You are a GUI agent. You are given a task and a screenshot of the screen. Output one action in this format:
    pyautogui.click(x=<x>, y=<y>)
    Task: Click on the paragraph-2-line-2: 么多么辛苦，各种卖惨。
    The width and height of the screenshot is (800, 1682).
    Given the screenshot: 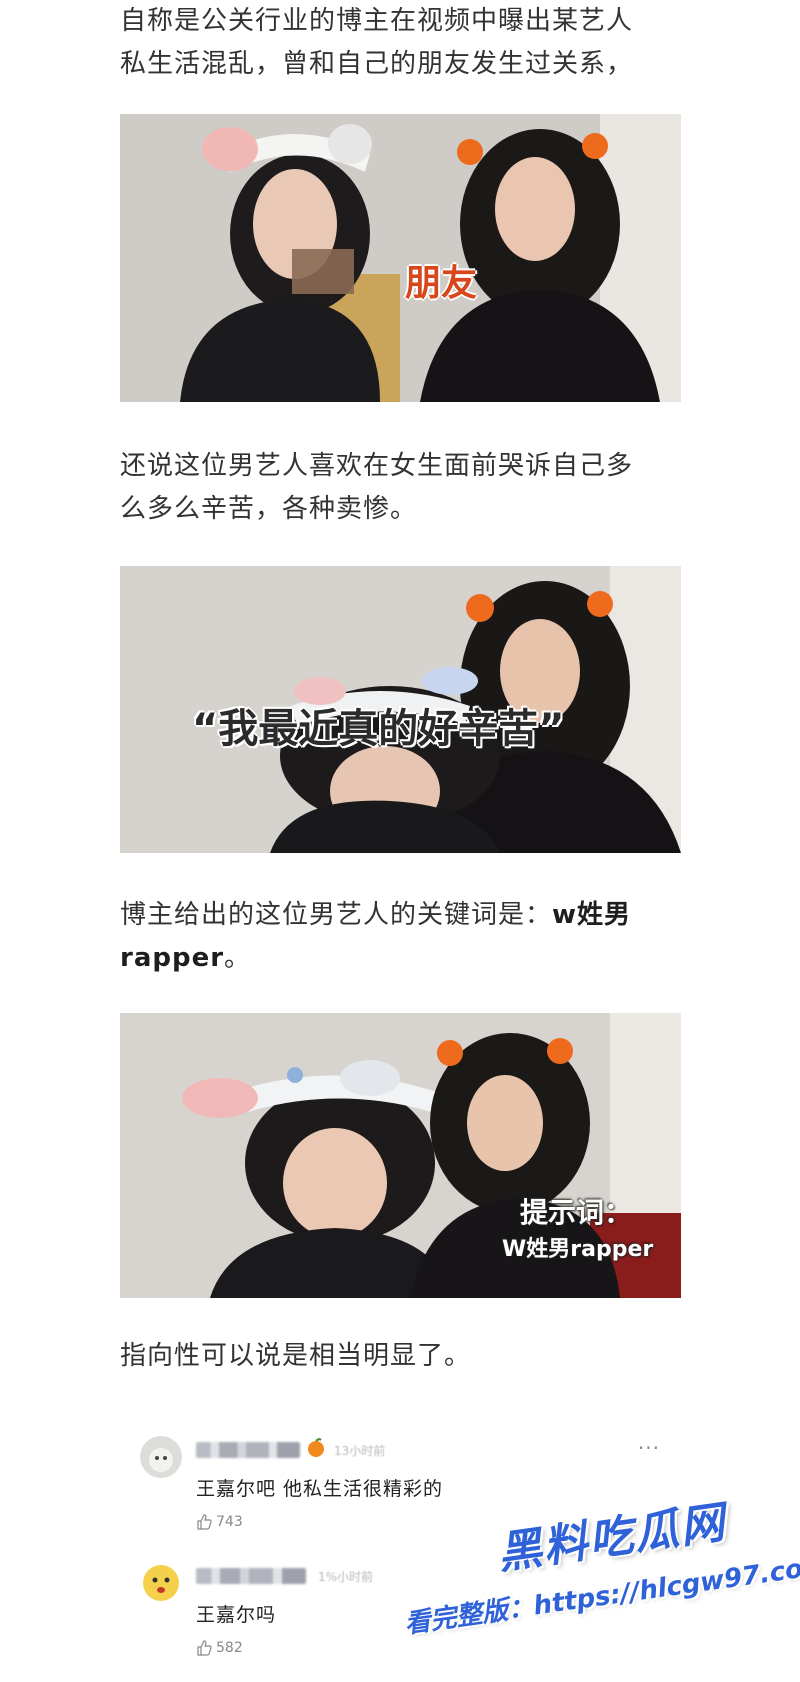 What is the action you would take?
    pyautogui.click(x=269, y=509)
    